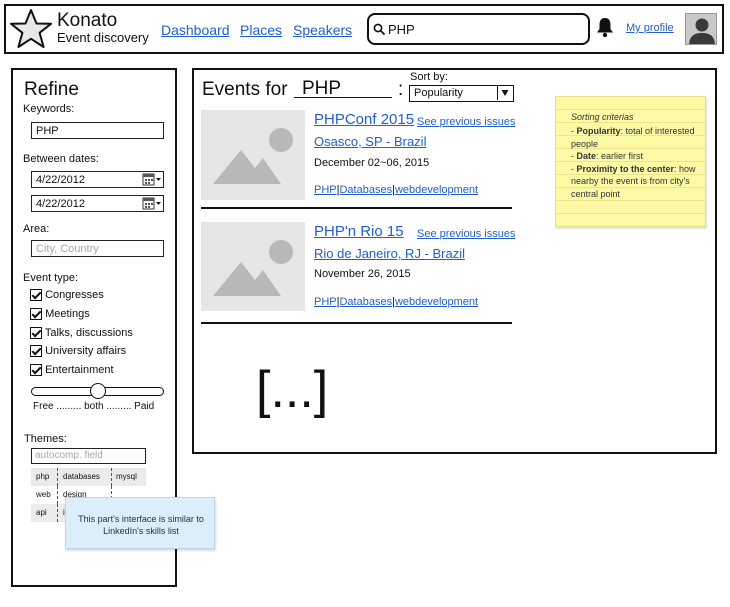 The width and height of the screenshot is (730, 607). What do you see at coordinates (36, 229) in the screenshot?
I see `area-label: Area:` at bounding box center [36, 229].